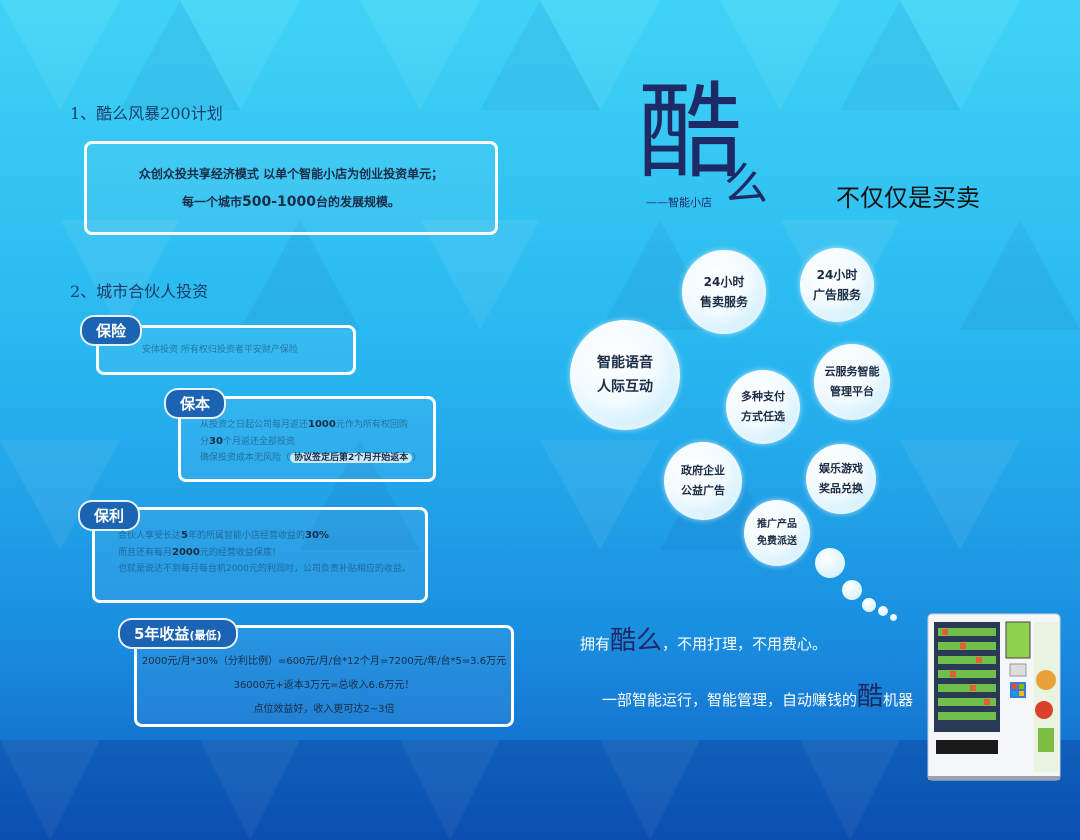 The width and height of the screenshot is (1080, 840). Describe the element at coordinates (908, 198) in the screenshot. I see `brand-tagline: 不仅仅是买卖` at that location.